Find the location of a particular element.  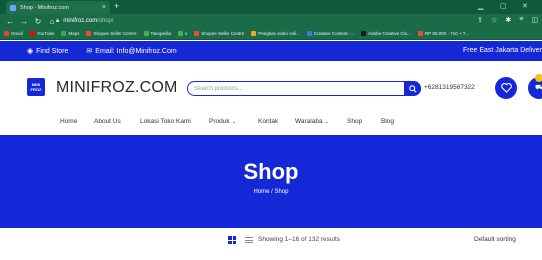

bookmark-item: Gmail is located at coordinates (13, 33).